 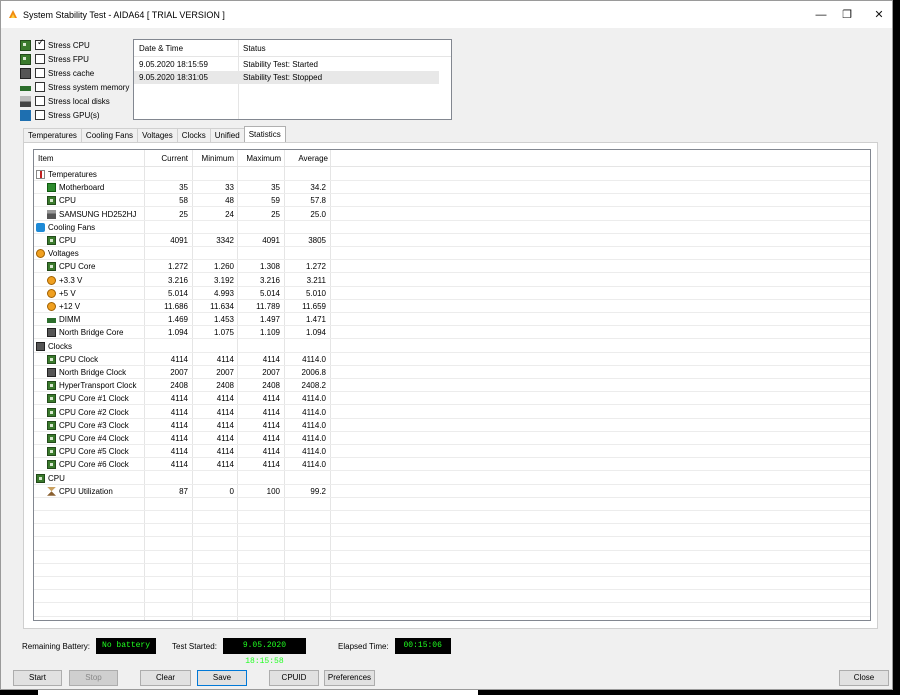 What do you see at coordinates (37, 678) in the screenshot?
I see `start-button: Start` at bounding box center [37, 678].